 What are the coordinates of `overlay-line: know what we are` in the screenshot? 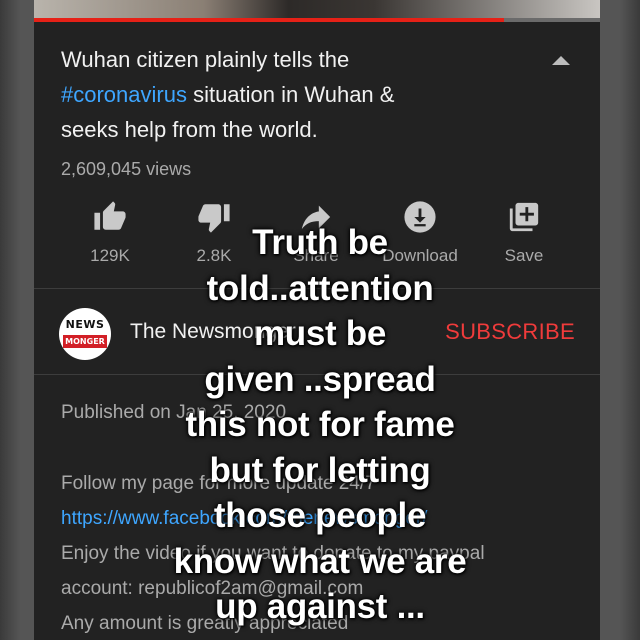 It's located at (320, 561).